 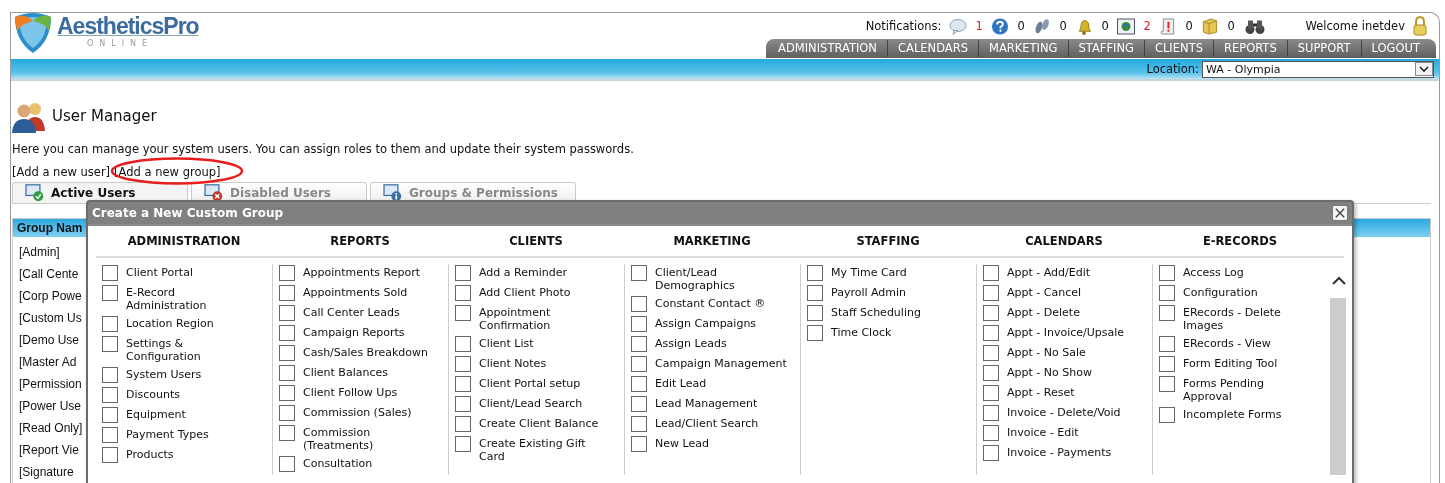 What do you see at coordinates (1059, 452) in the screenshot?
I see `permission-label: Invoice - Payments` at bounding box center [1059, 452].